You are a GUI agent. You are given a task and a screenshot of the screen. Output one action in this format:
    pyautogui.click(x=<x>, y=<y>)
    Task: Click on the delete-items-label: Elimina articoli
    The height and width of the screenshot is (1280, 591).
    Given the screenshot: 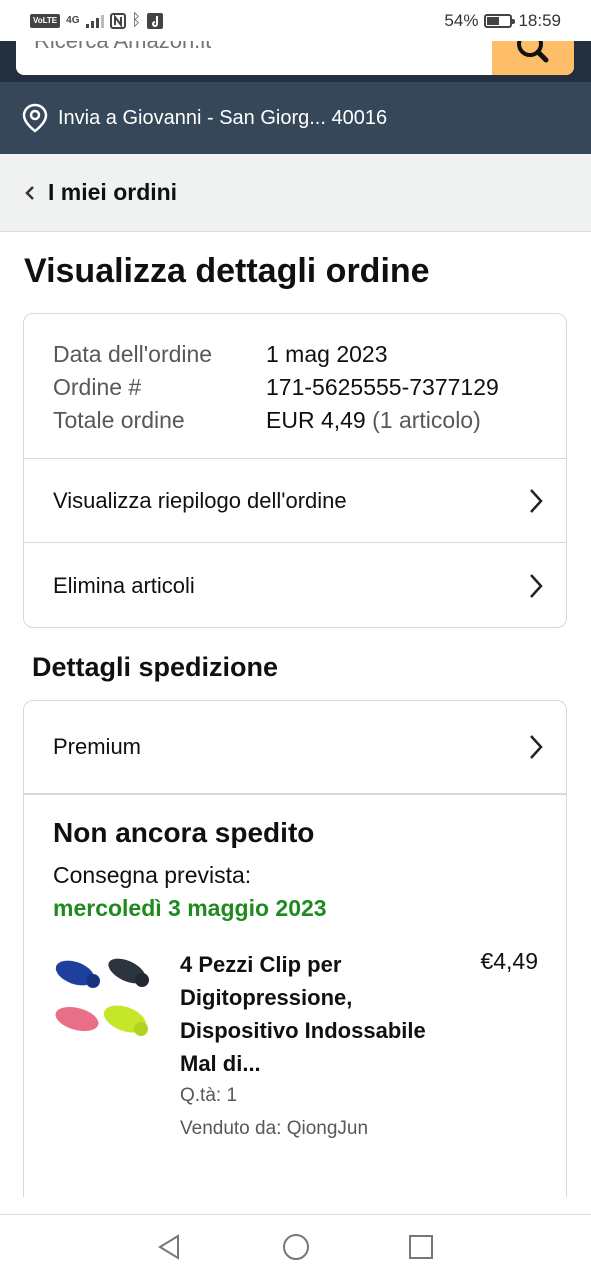 What is the action you would take?
    pyautogui.click(x=124, y=585)
    